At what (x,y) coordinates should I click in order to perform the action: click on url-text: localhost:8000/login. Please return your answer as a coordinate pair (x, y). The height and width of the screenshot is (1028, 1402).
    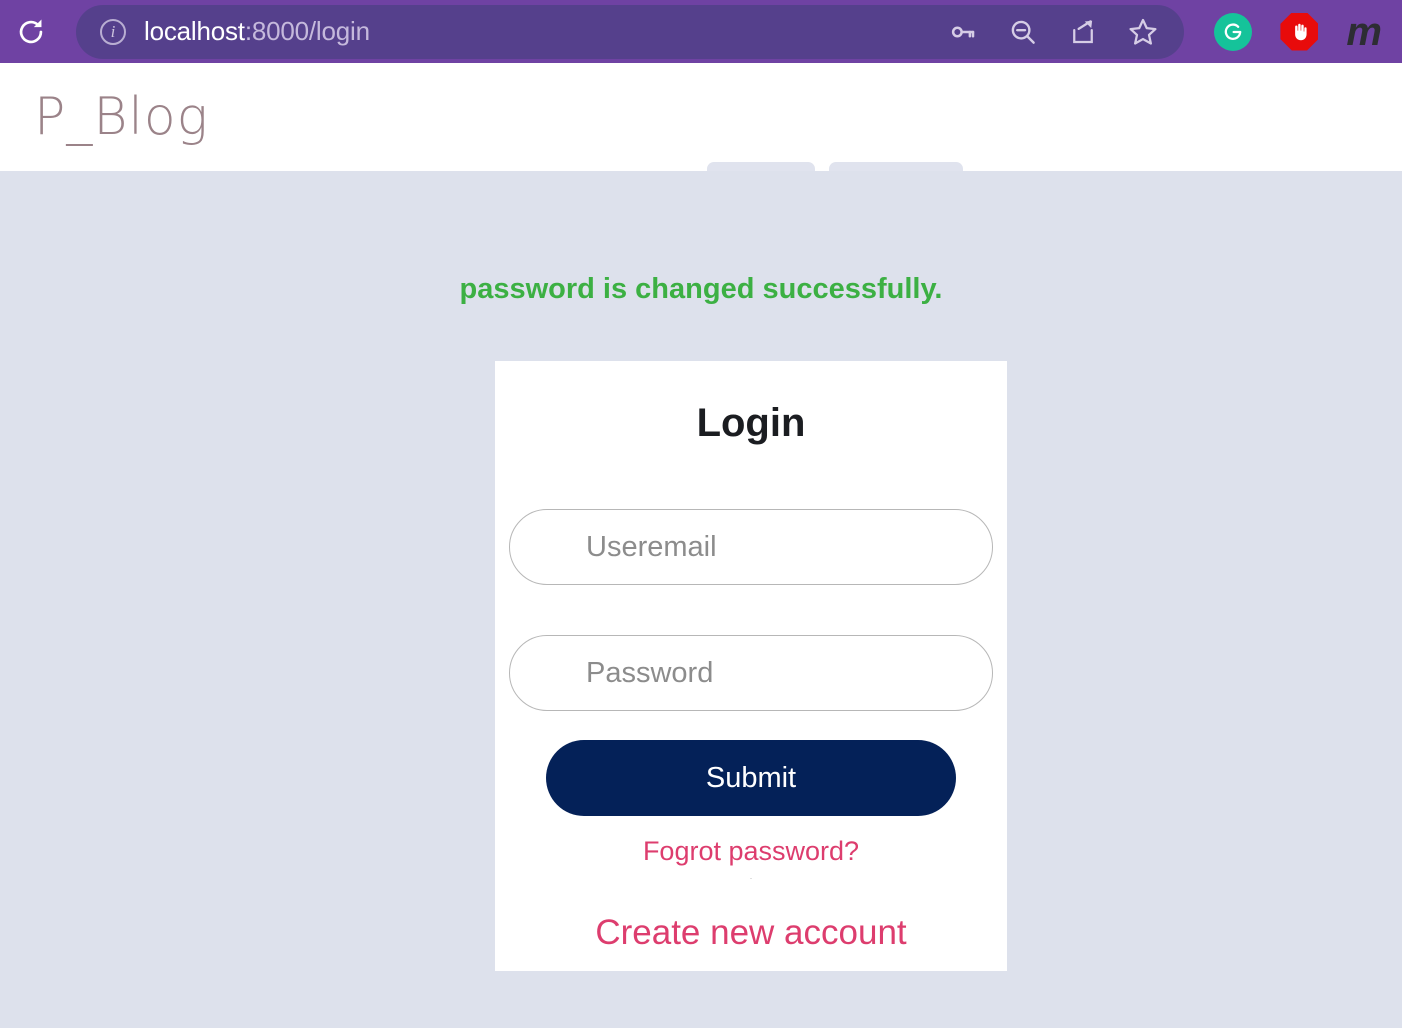
    Looking at the image, I should click on (257, 31).